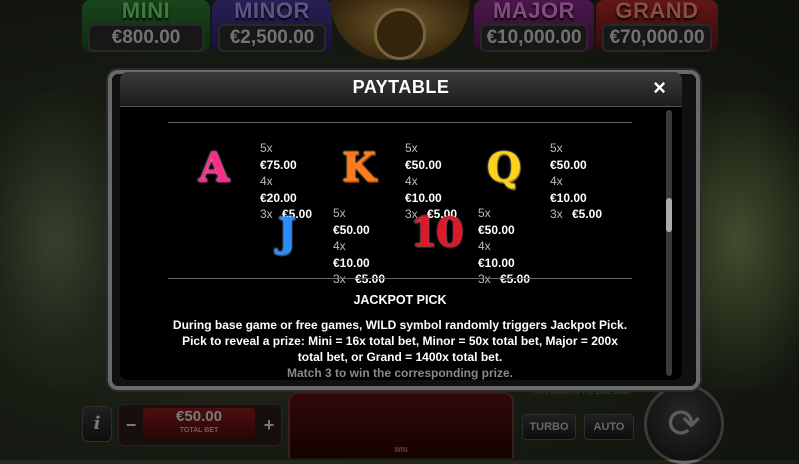 This screenshot has width=799, height=464. I want to click on letter-j-symbol-icon: J, so click(287, 232).